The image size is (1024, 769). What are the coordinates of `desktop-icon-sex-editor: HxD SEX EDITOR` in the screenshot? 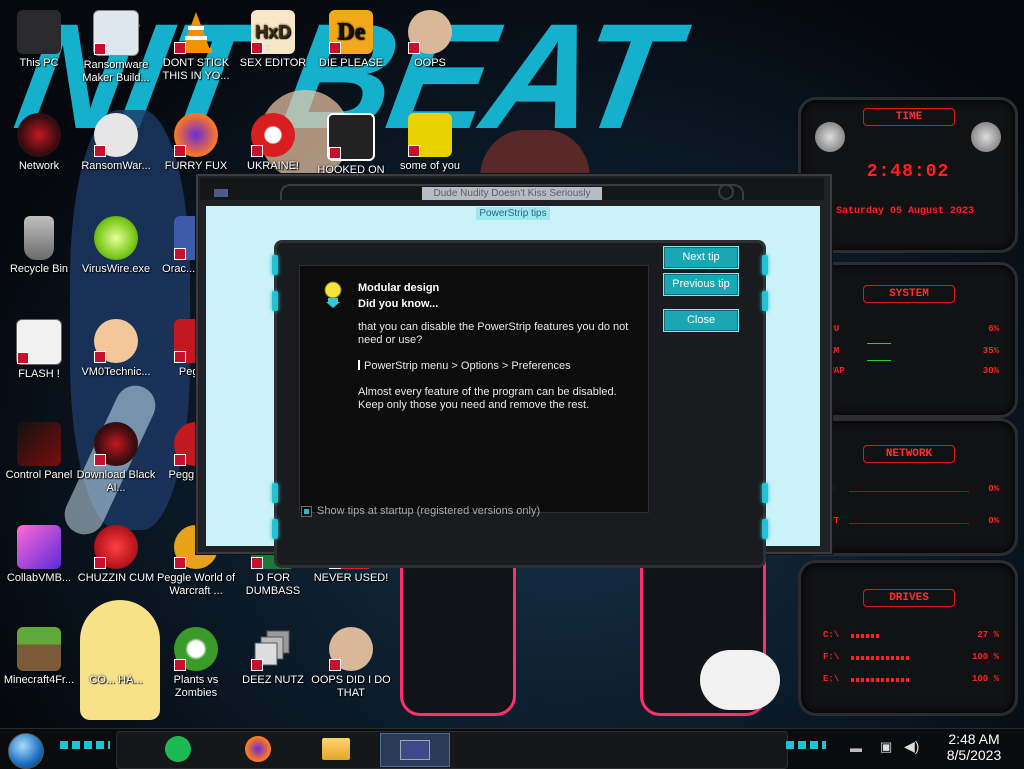 It's located at (273, 40).